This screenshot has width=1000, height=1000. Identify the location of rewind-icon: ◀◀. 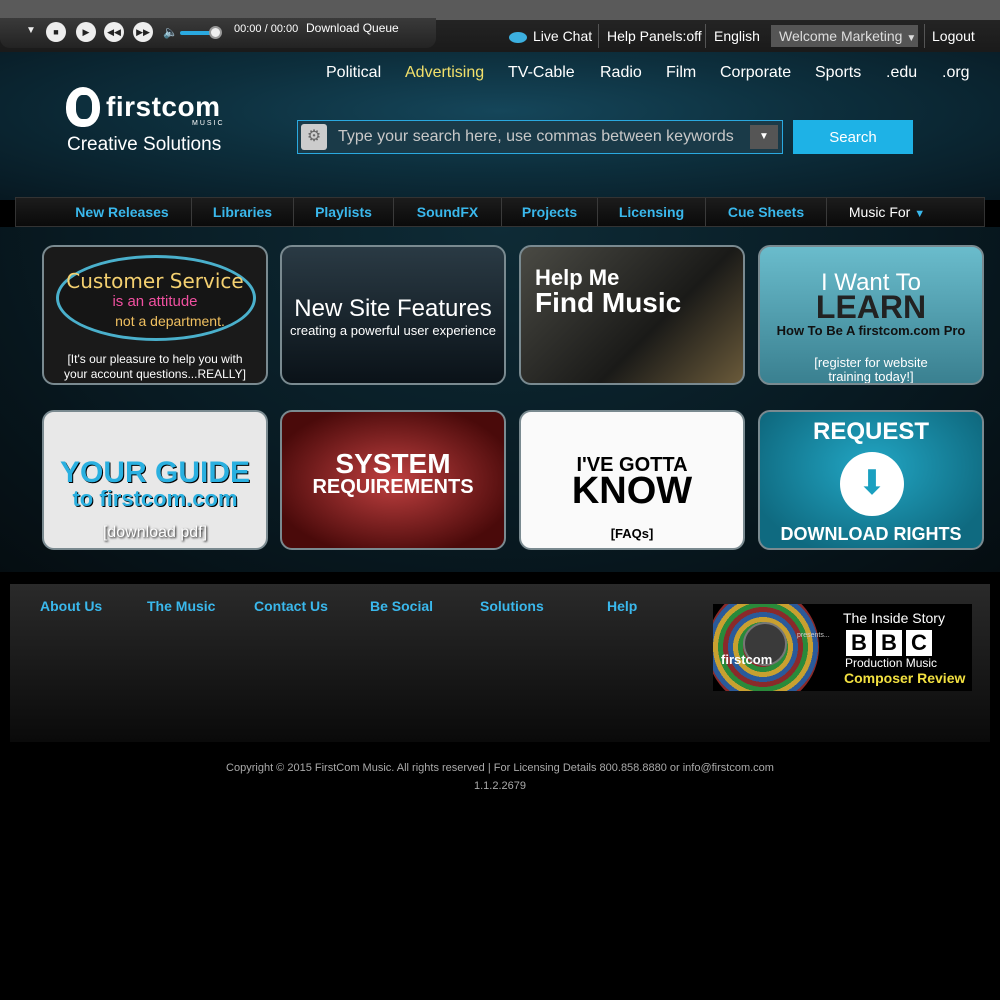
(114, 32).